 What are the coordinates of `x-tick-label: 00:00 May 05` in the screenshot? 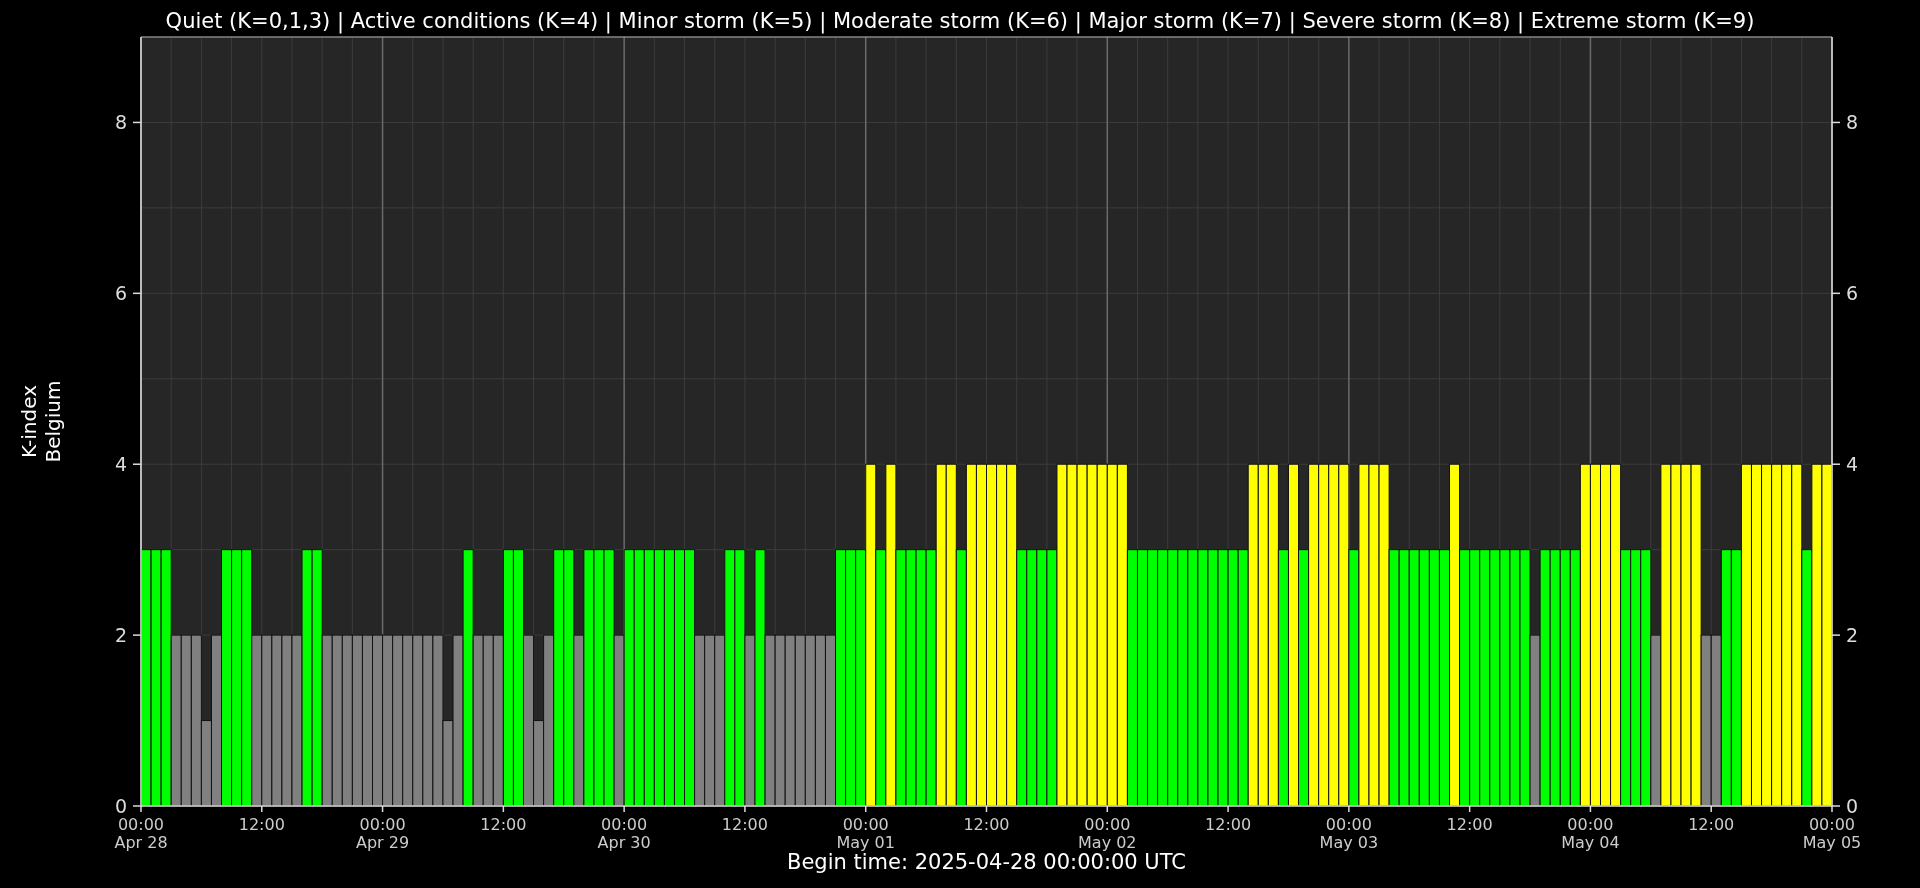 It's located at (1832, 833).